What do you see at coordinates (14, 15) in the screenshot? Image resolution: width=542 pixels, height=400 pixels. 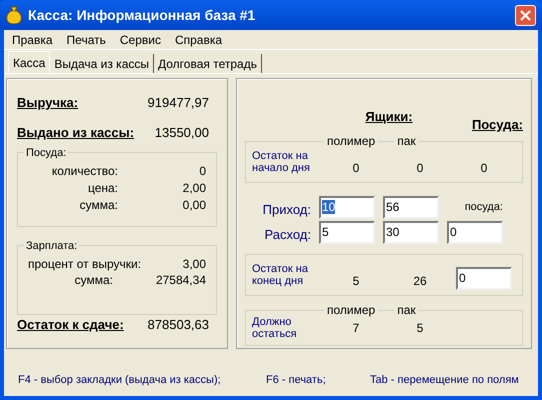 I see `money-bag-icon` at bounding box center [14, 15].